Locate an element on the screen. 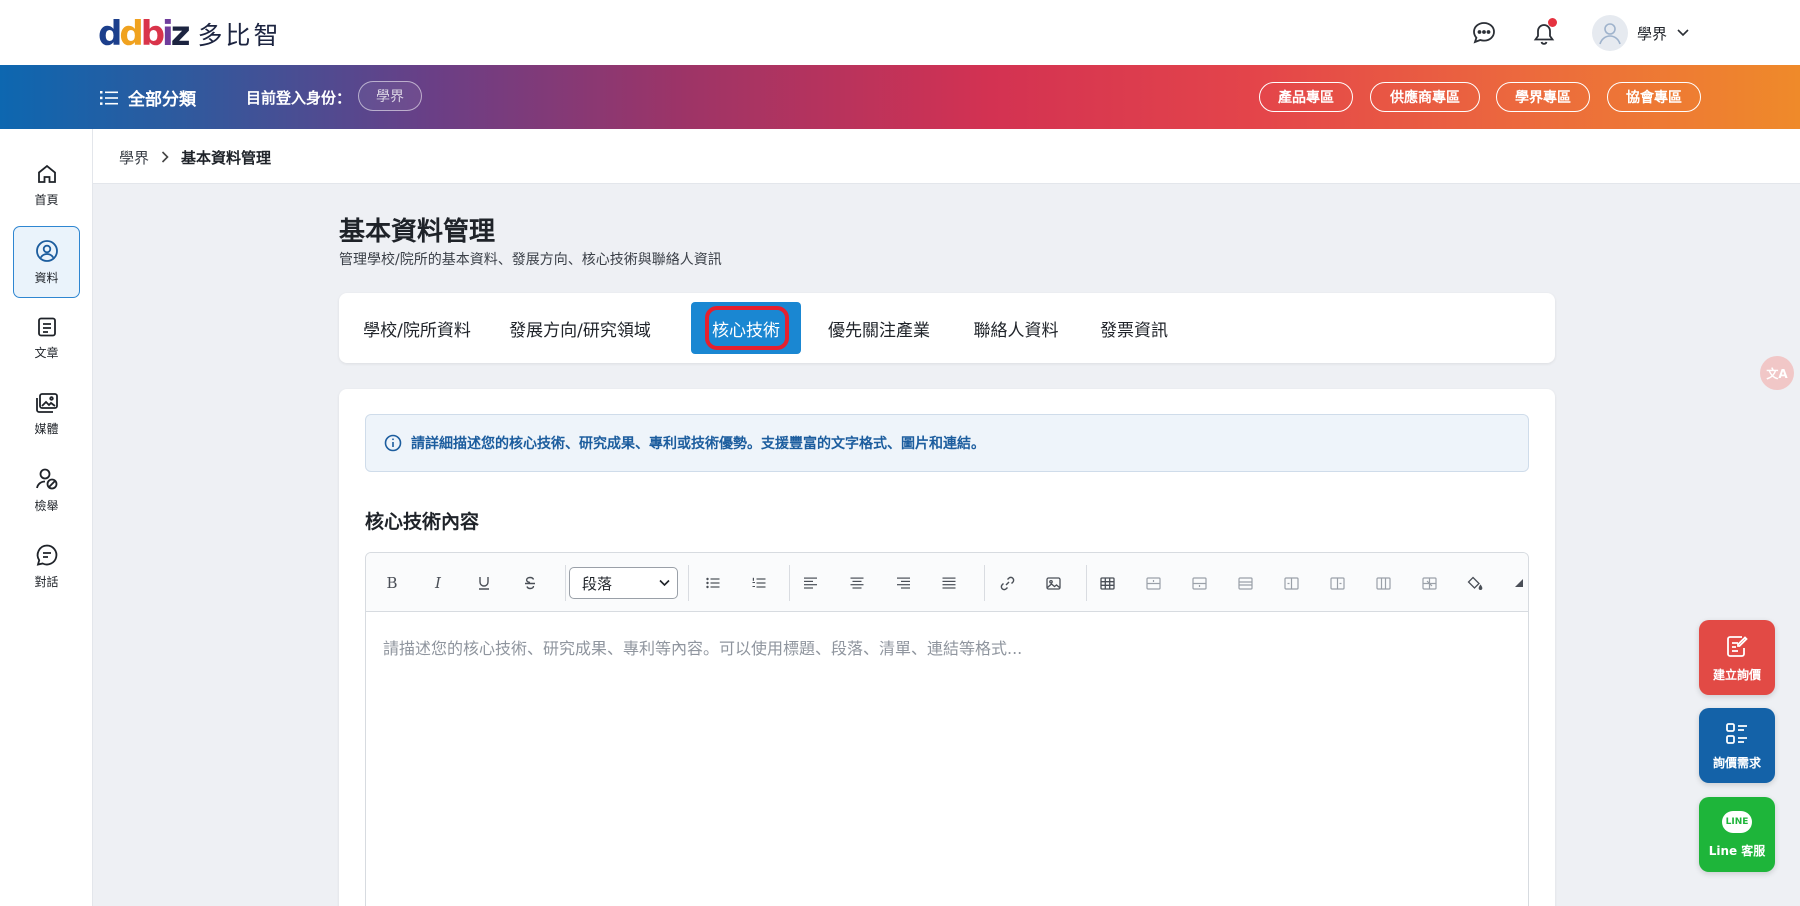 The width and height of the screenshot is (1800, 906). all-categories-label: 全部分類 is located at coordinates (162, 100).